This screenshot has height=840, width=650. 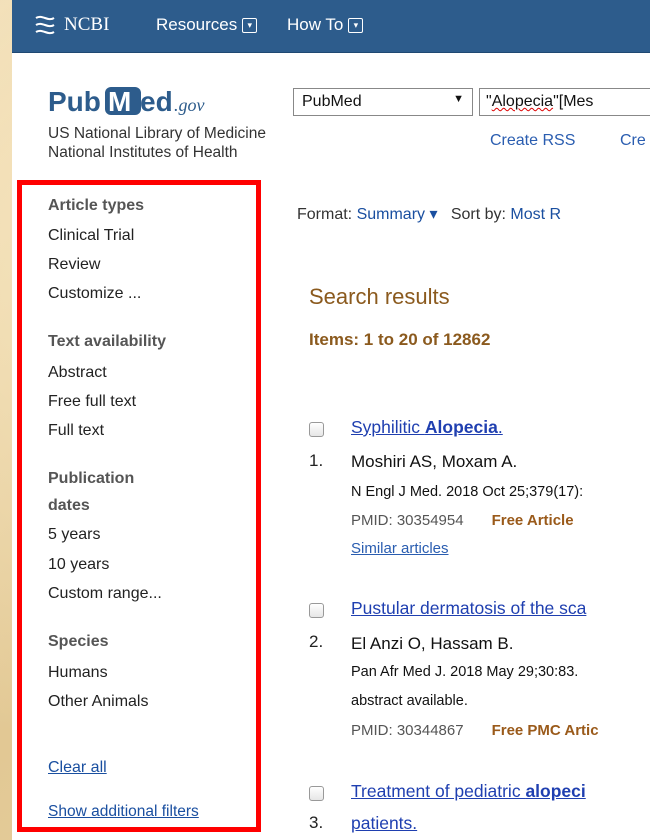 What do you see at coordinates (316, 460) in the screenshot?
I see `result-1-number: 1.` at bounding box center [316, 460].